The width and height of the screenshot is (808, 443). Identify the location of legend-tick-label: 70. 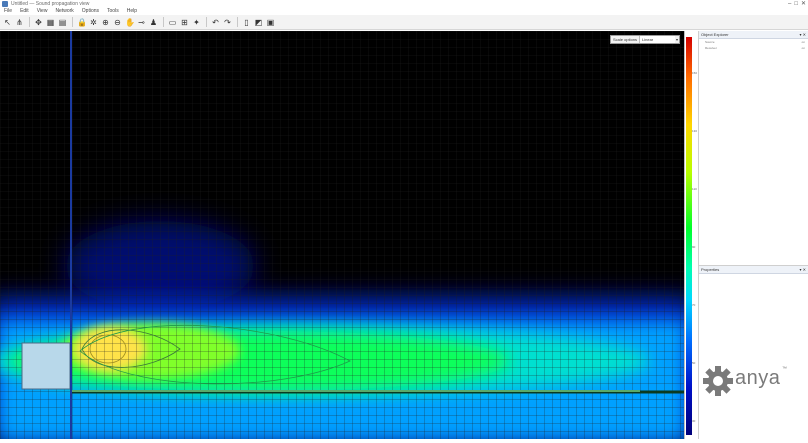
(694, 305).